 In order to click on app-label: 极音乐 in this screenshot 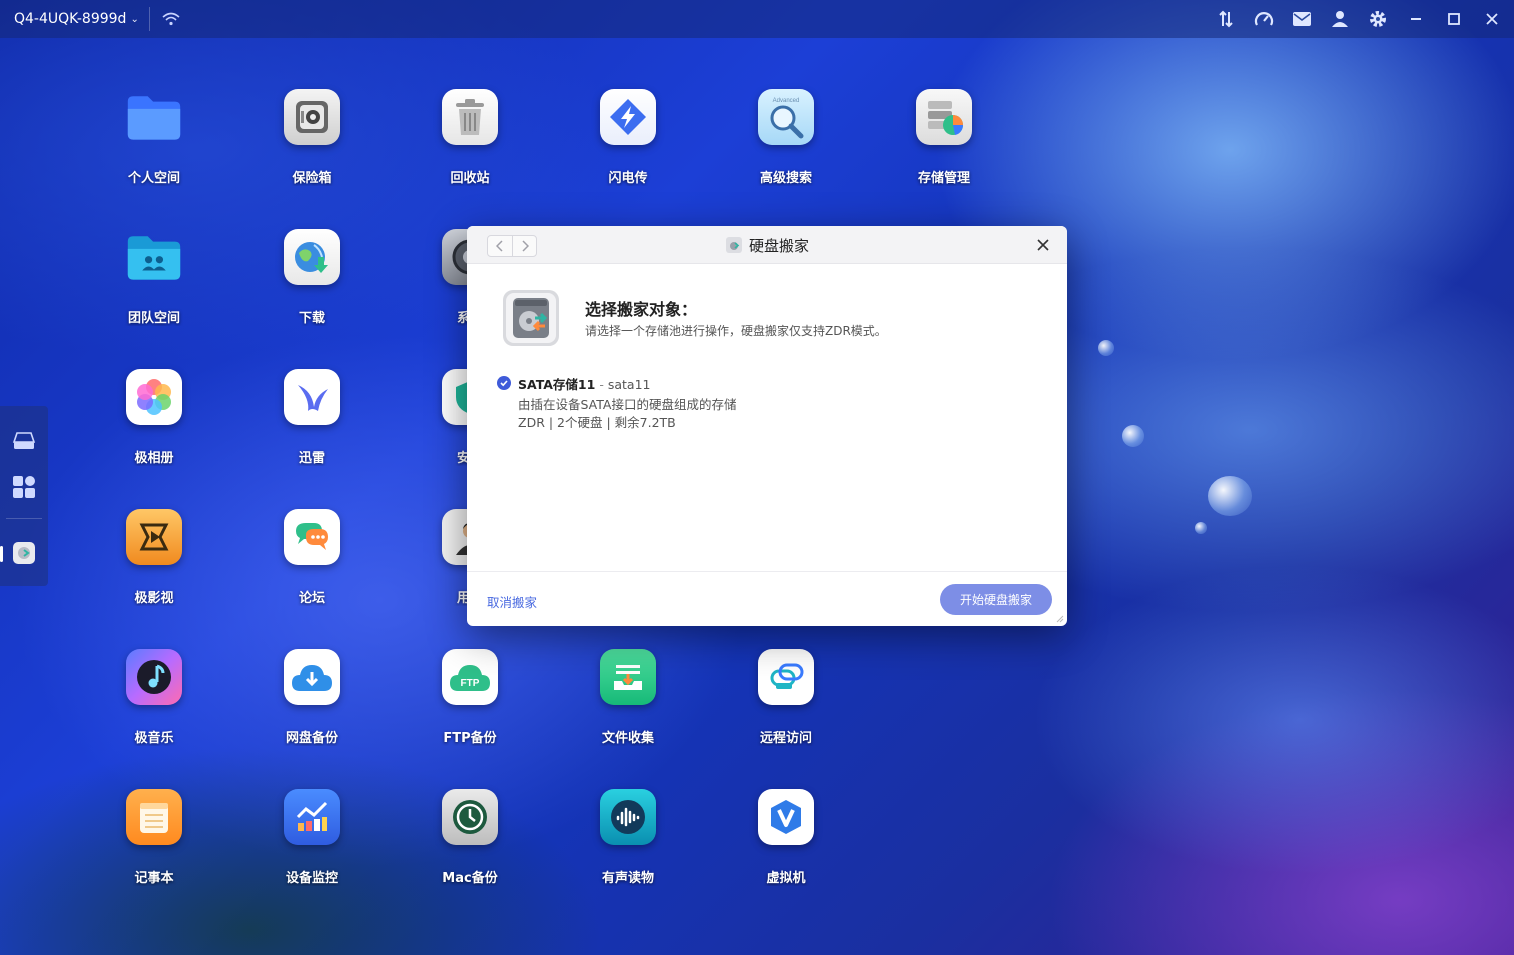, I will do `click(154, 738)`.